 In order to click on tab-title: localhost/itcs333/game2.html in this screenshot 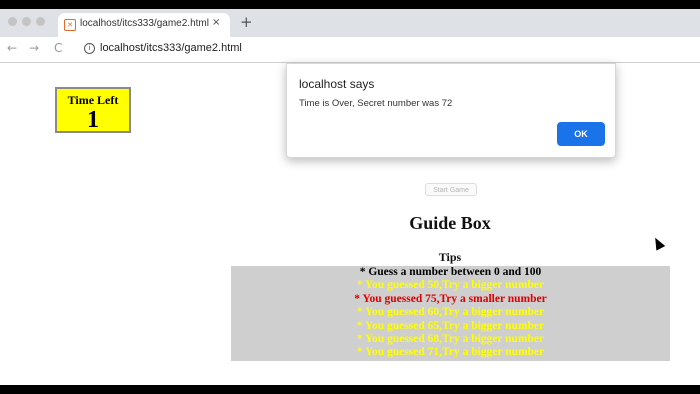, I will do `click(144, 23)`.